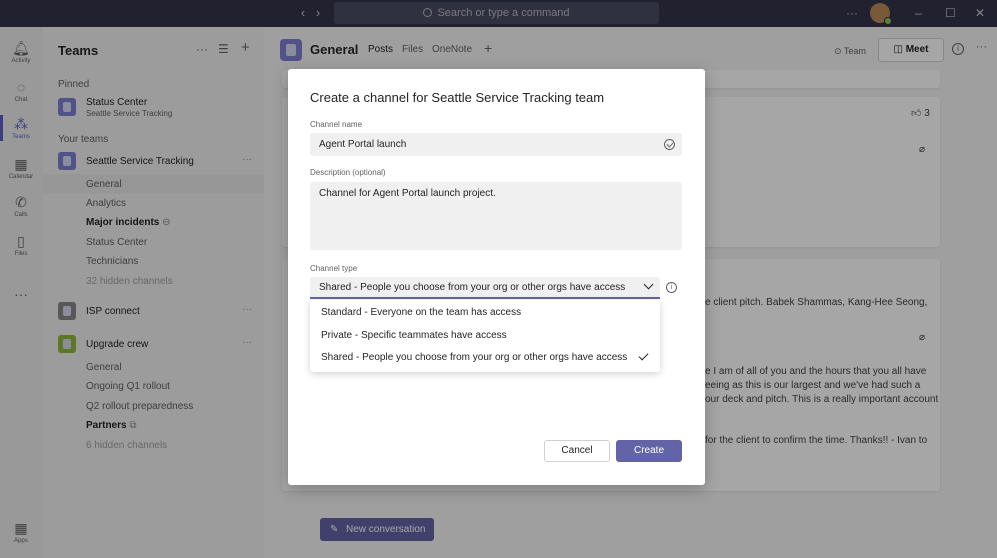 The height and width of the screenshot is (558, 997). What do you see at coordinates (407, 193) in the screenshot?
I see `description-value: Channel for Agent Portal launch project.` at bounding box center [407, 193].